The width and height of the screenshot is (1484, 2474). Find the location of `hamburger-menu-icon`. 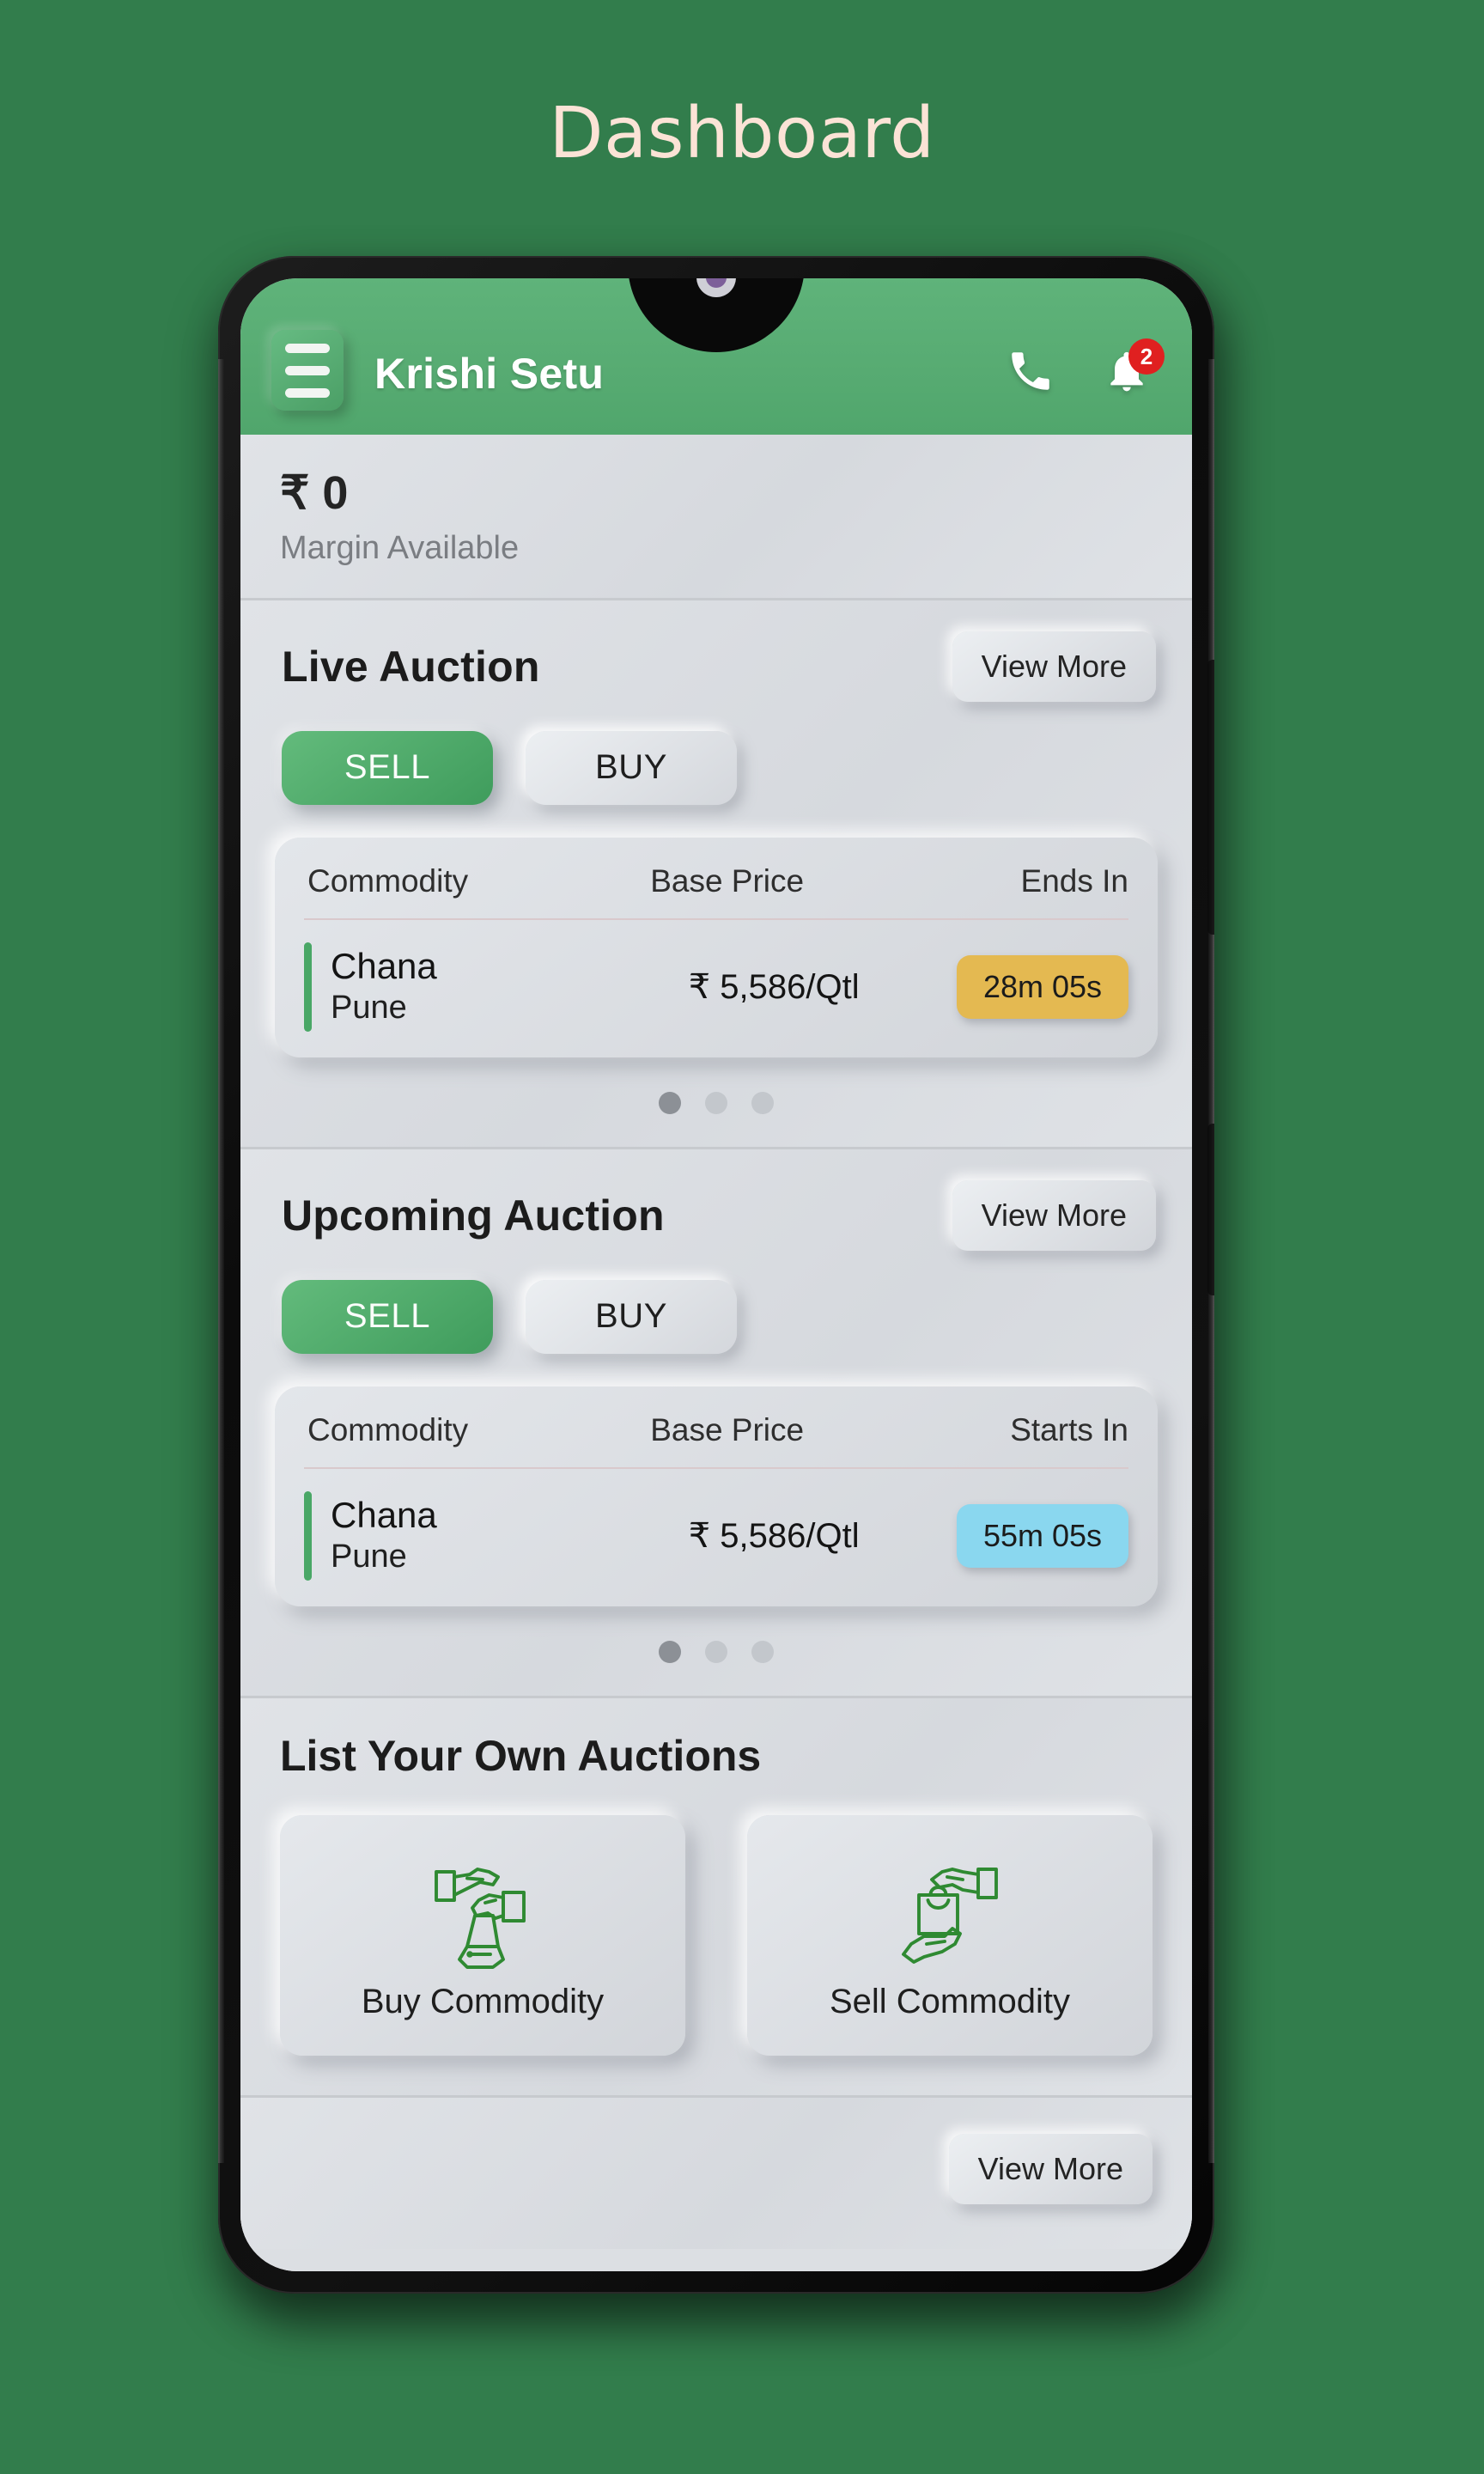

hamburger-menu-icon is located at coordinates (307, 370).